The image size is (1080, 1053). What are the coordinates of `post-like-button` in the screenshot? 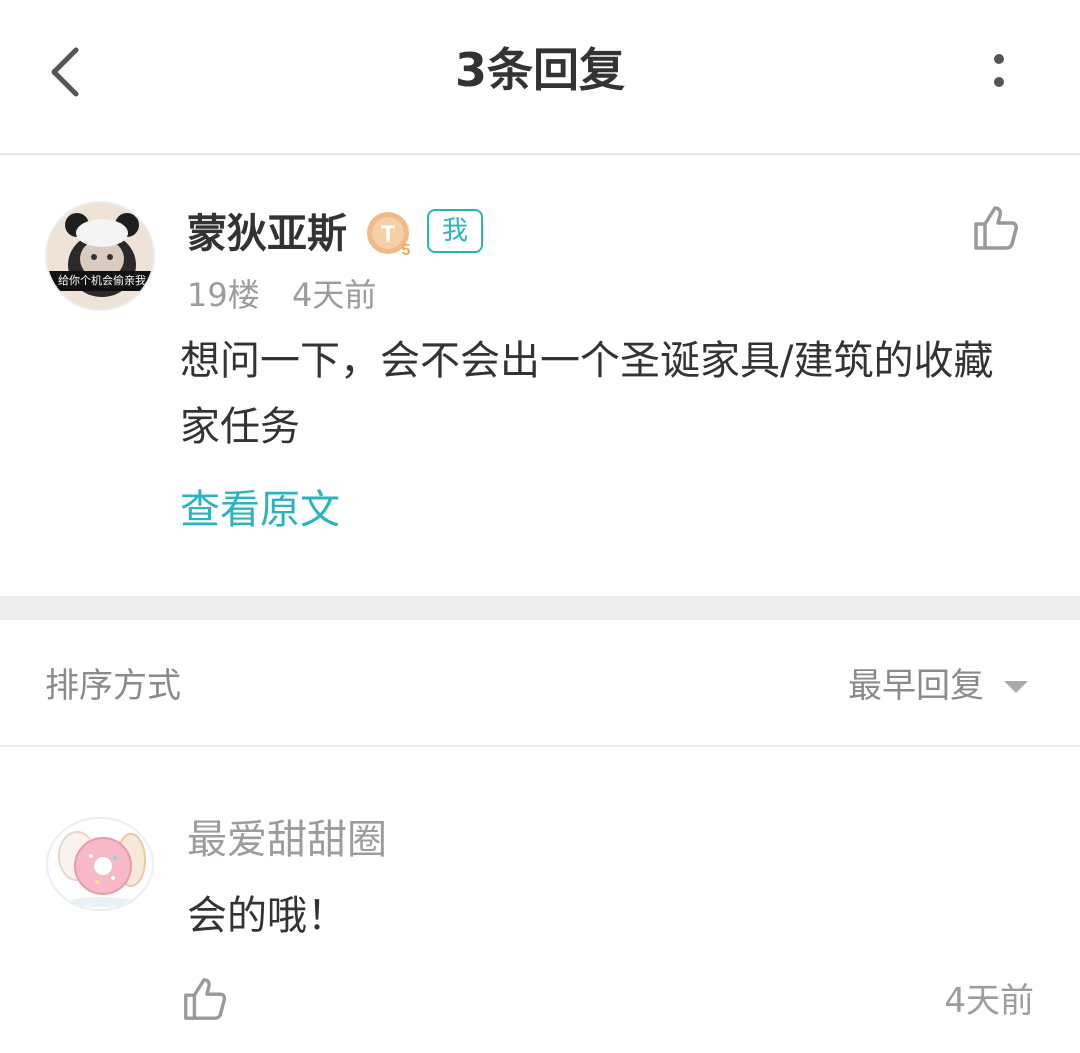 It's located at (996, 228).